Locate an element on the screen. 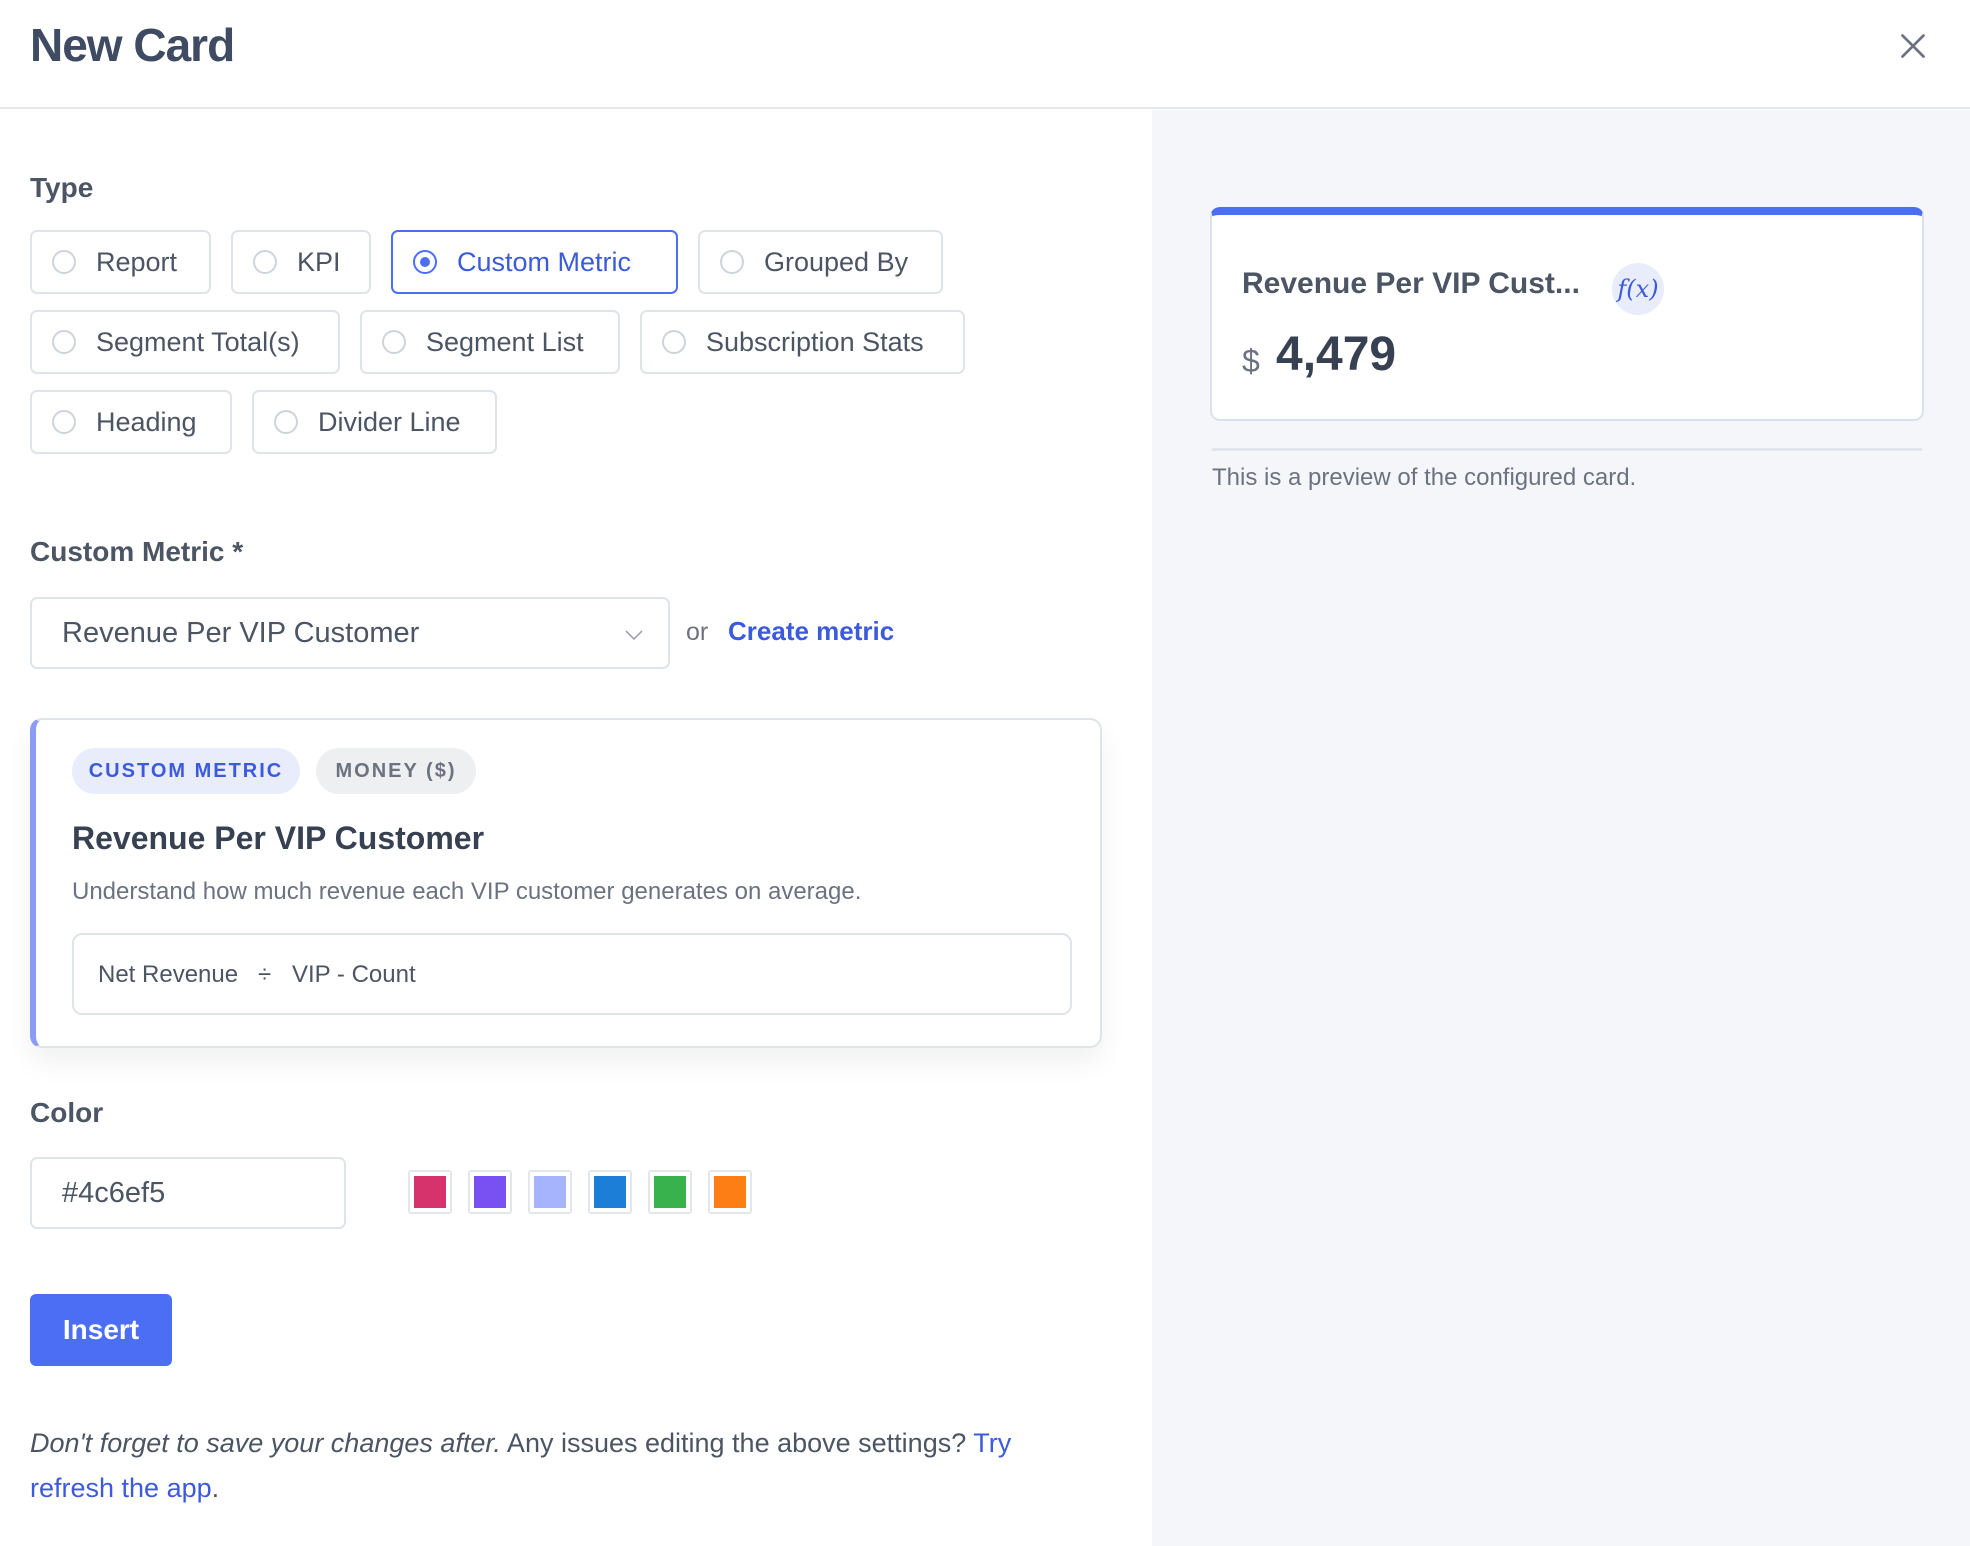  color-swatch-blue is located at coordinates (610, 1192).